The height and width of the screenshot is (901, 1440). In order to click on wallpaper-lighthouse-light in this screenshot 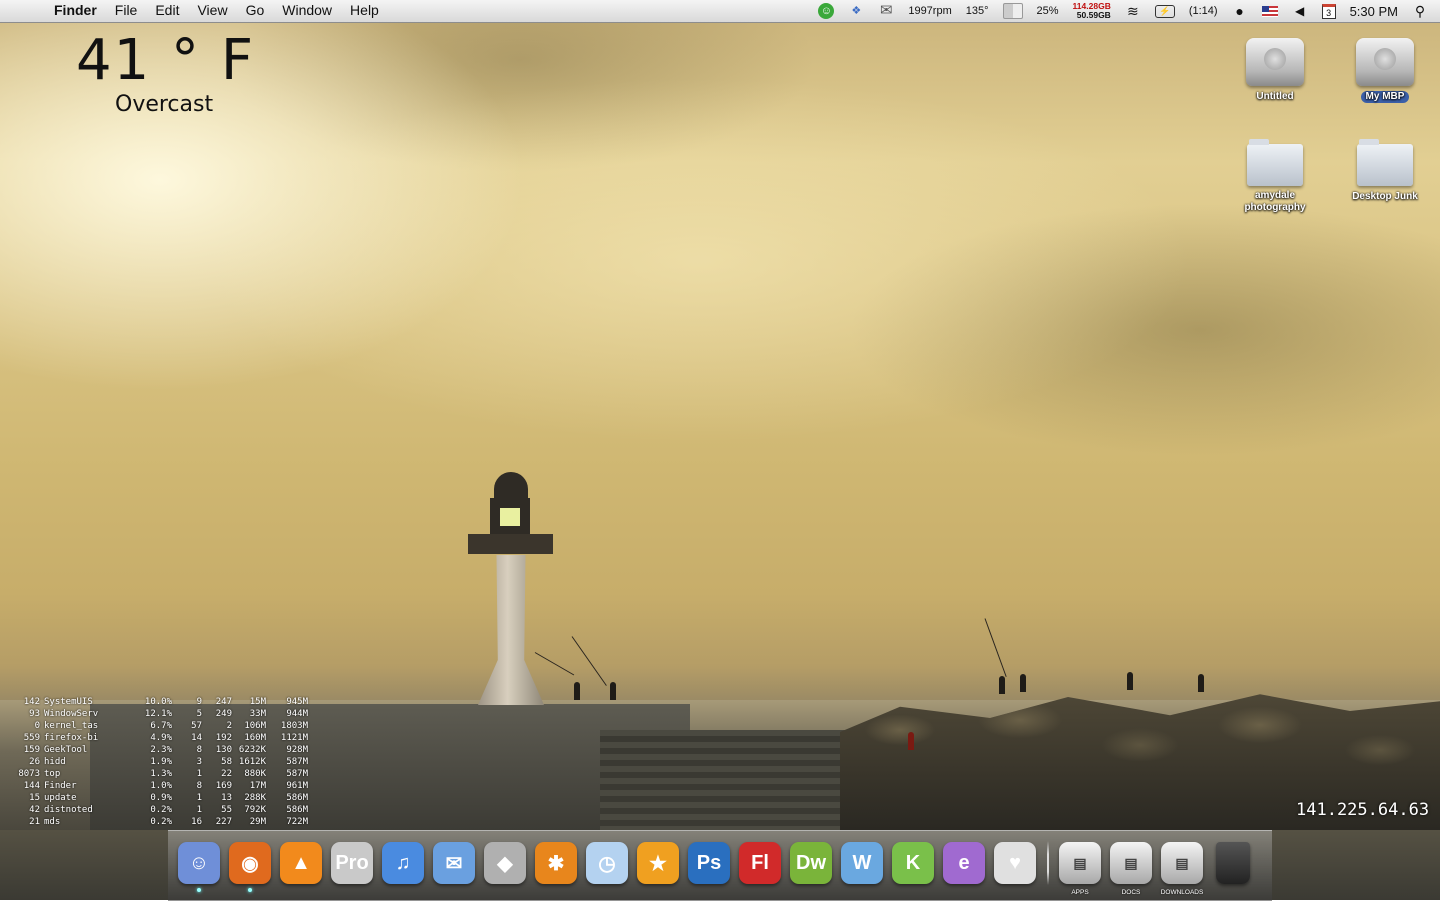, I will do `click(510, 517)`.